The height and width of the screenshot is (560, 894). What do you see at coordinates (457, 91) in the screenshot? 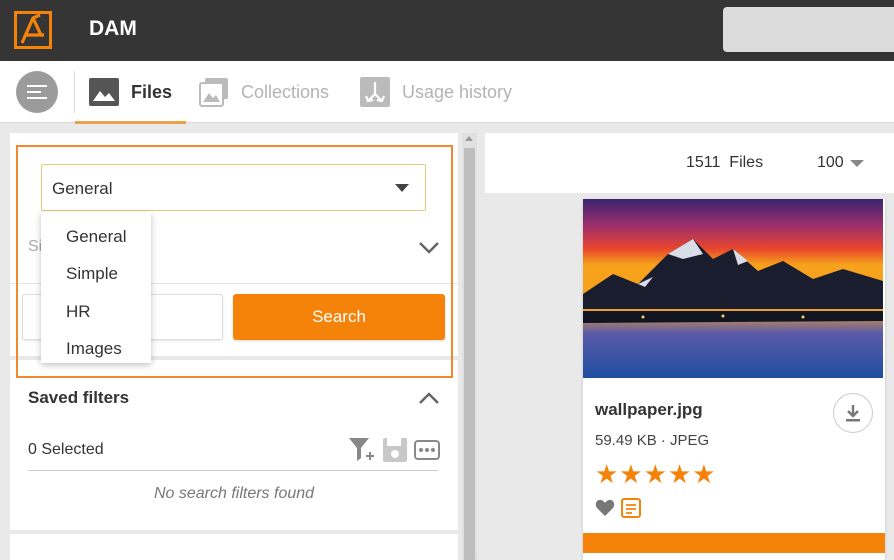
I see `tab-label: Usage history` at bounding box center [457, 91].